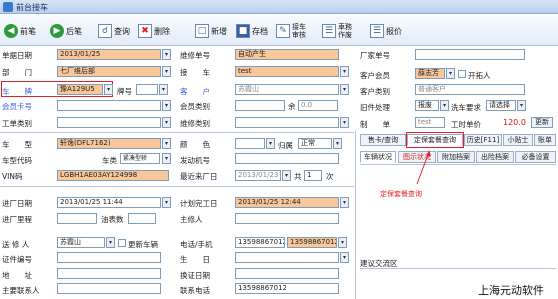 The width and height of the screenshot is (558, 299). I want to click on update-car-checkbox, so click(122, 243).